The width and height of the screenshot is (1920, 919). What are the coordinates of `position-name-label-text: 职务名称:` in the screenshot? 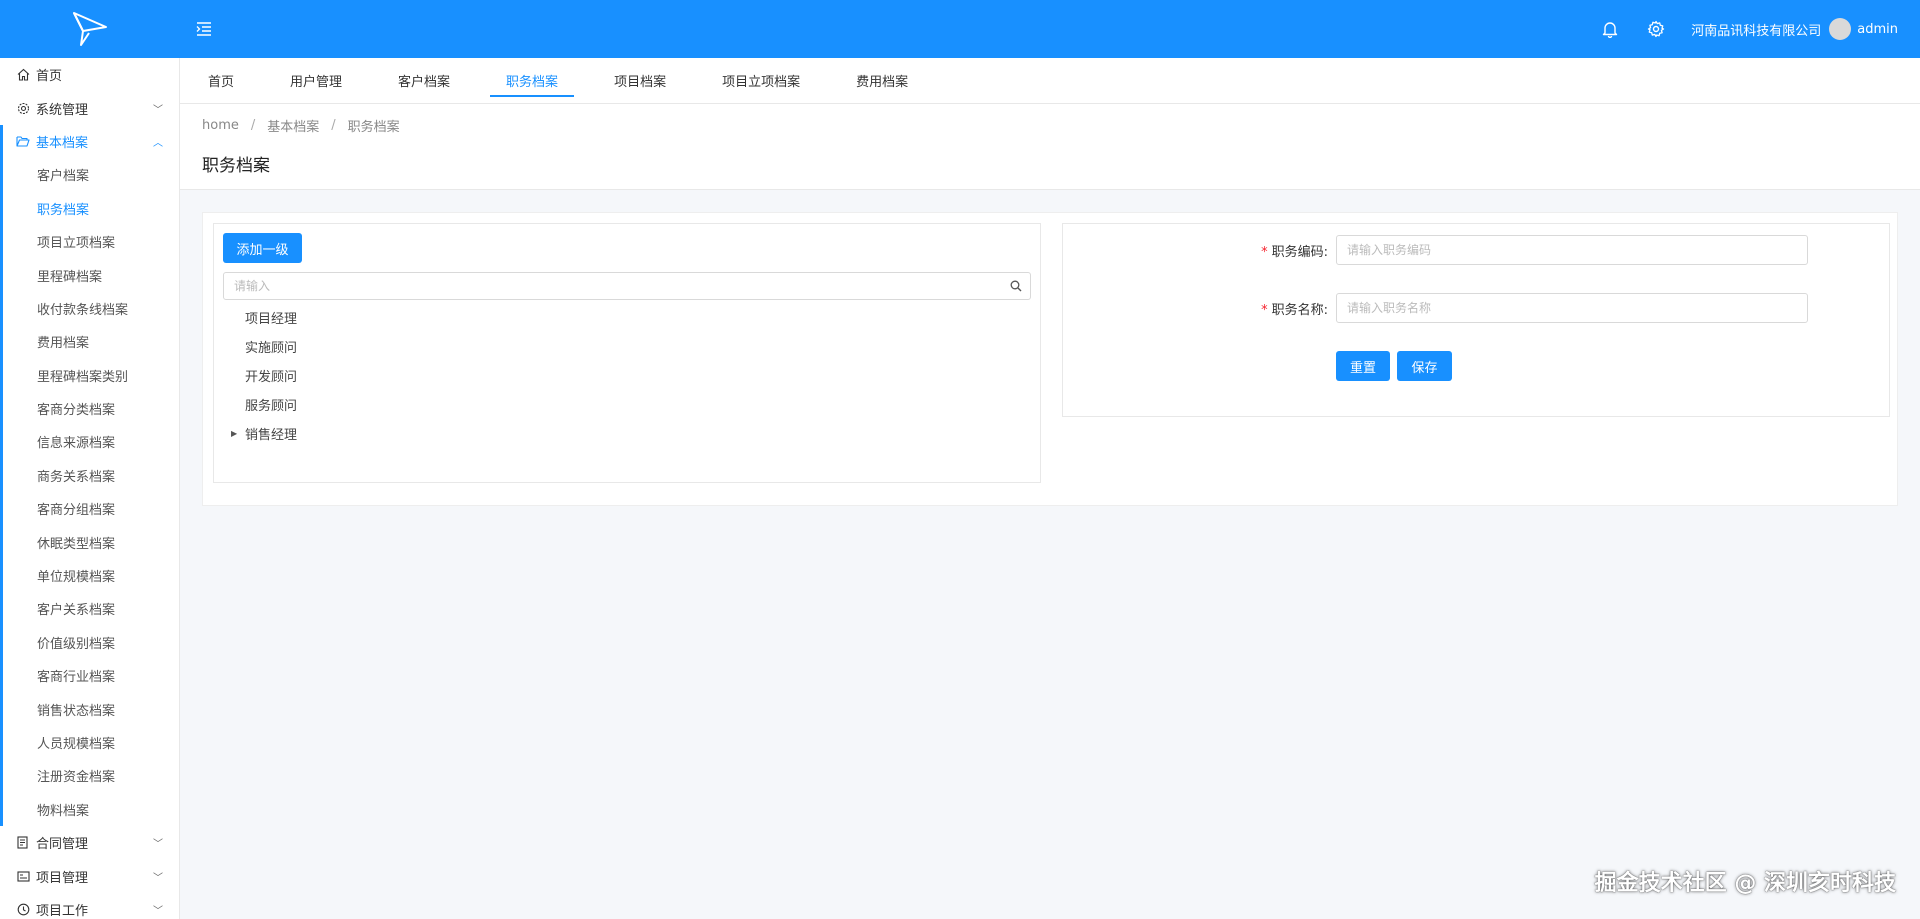 It's located at (1299, 310).